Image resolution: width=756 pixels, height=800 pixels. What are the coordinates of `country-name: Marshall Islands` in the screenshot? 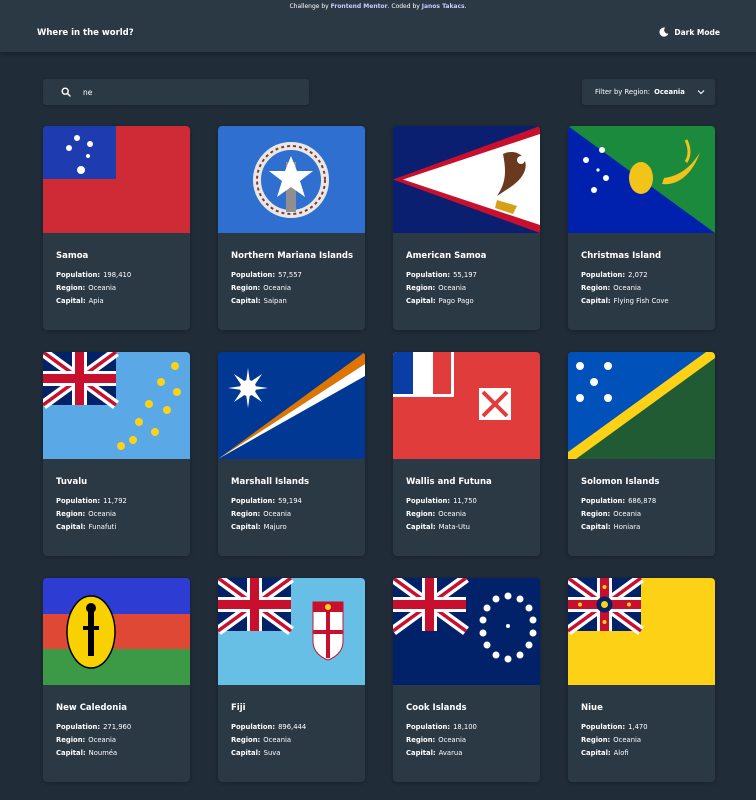 It's located at (270, 482).